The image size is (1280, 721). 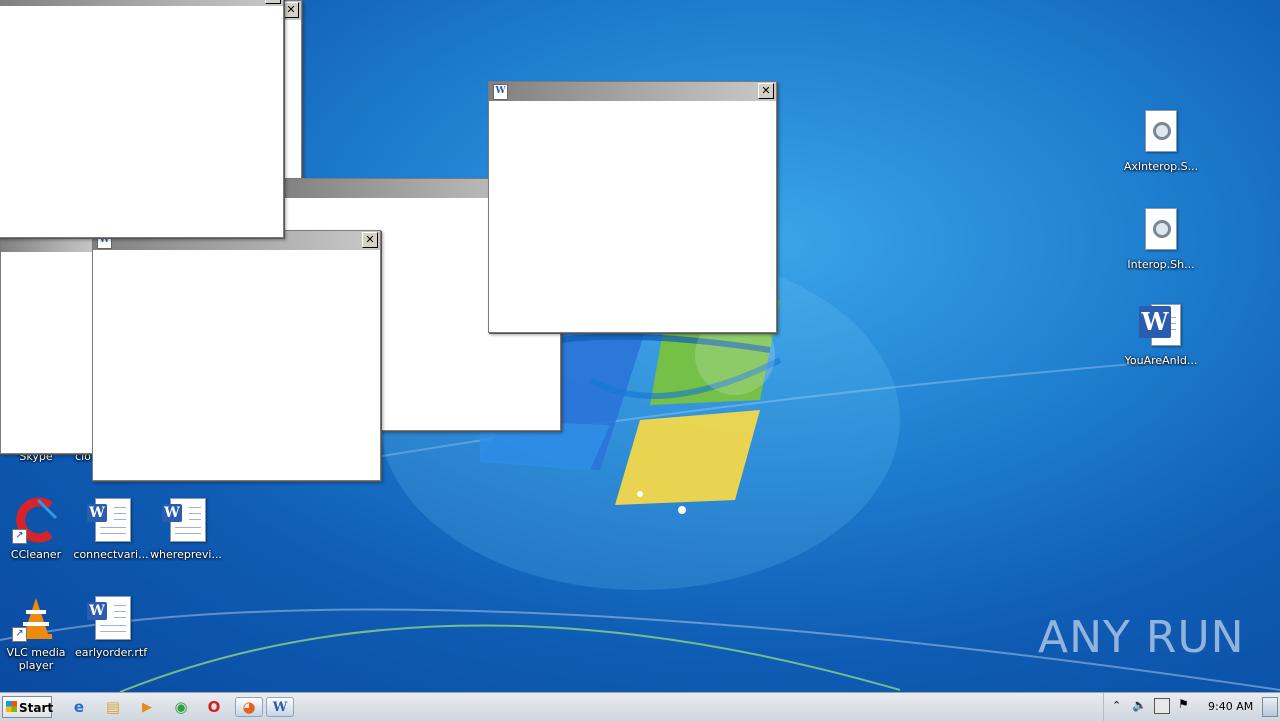 I want to click on opera-glyph: O, so click(x=214, y=707).